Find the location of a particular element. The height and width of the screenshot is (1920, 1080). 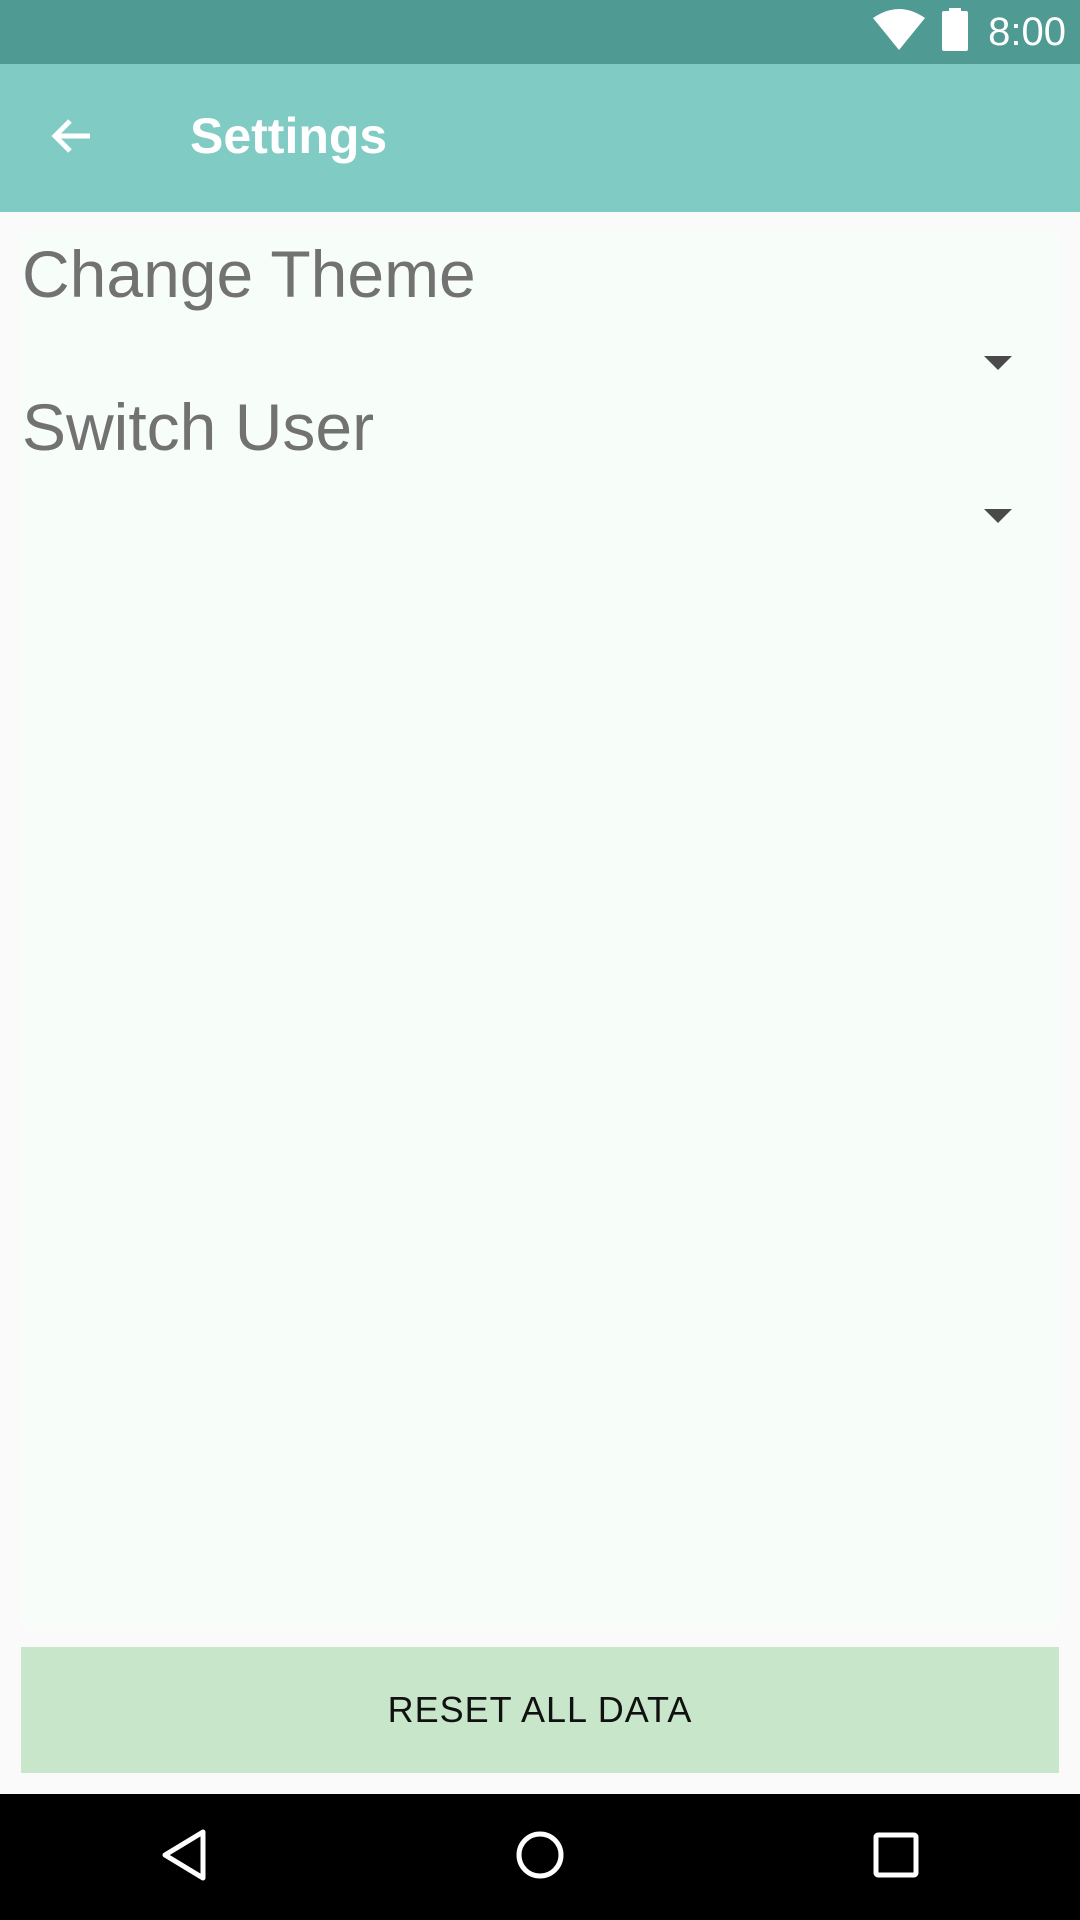

status-time: 8:00 is located at coordinates (1027, 32).